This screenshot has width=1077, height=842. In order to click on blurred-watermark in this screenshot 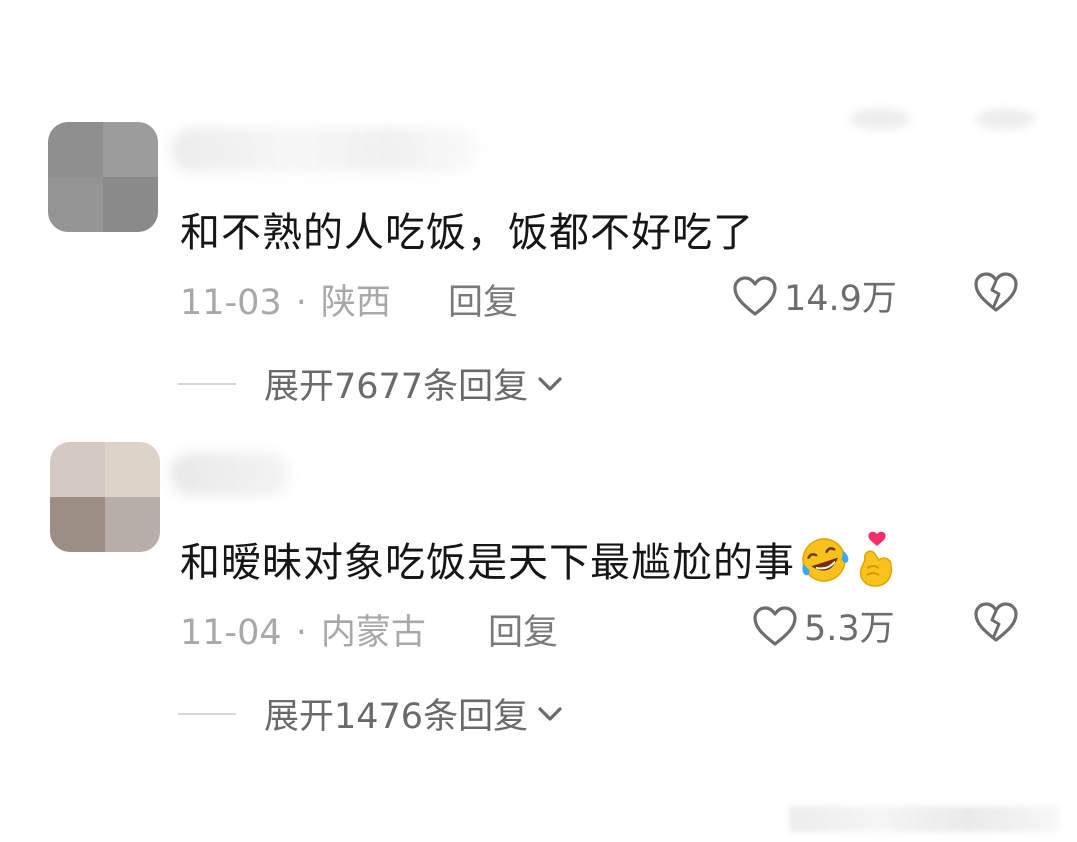, I will do `click(924, 819)`.